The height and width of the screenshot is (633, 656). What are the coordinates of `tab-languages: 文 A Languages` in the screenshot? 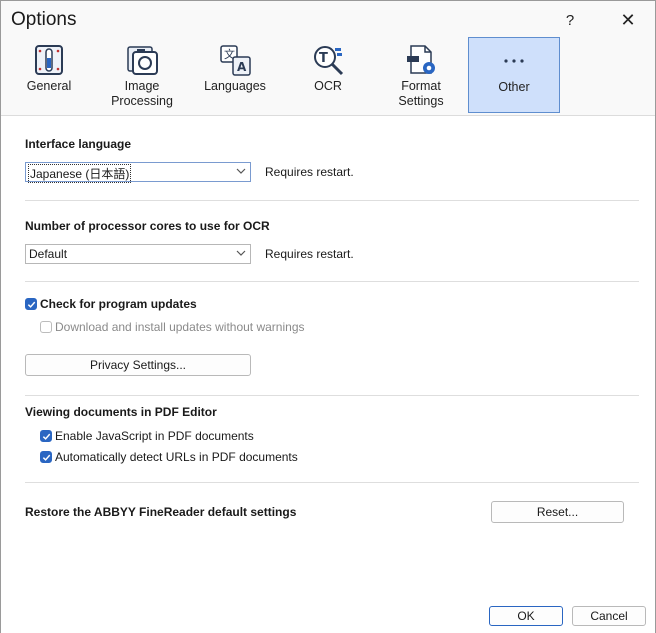 It's located at (235, 75).